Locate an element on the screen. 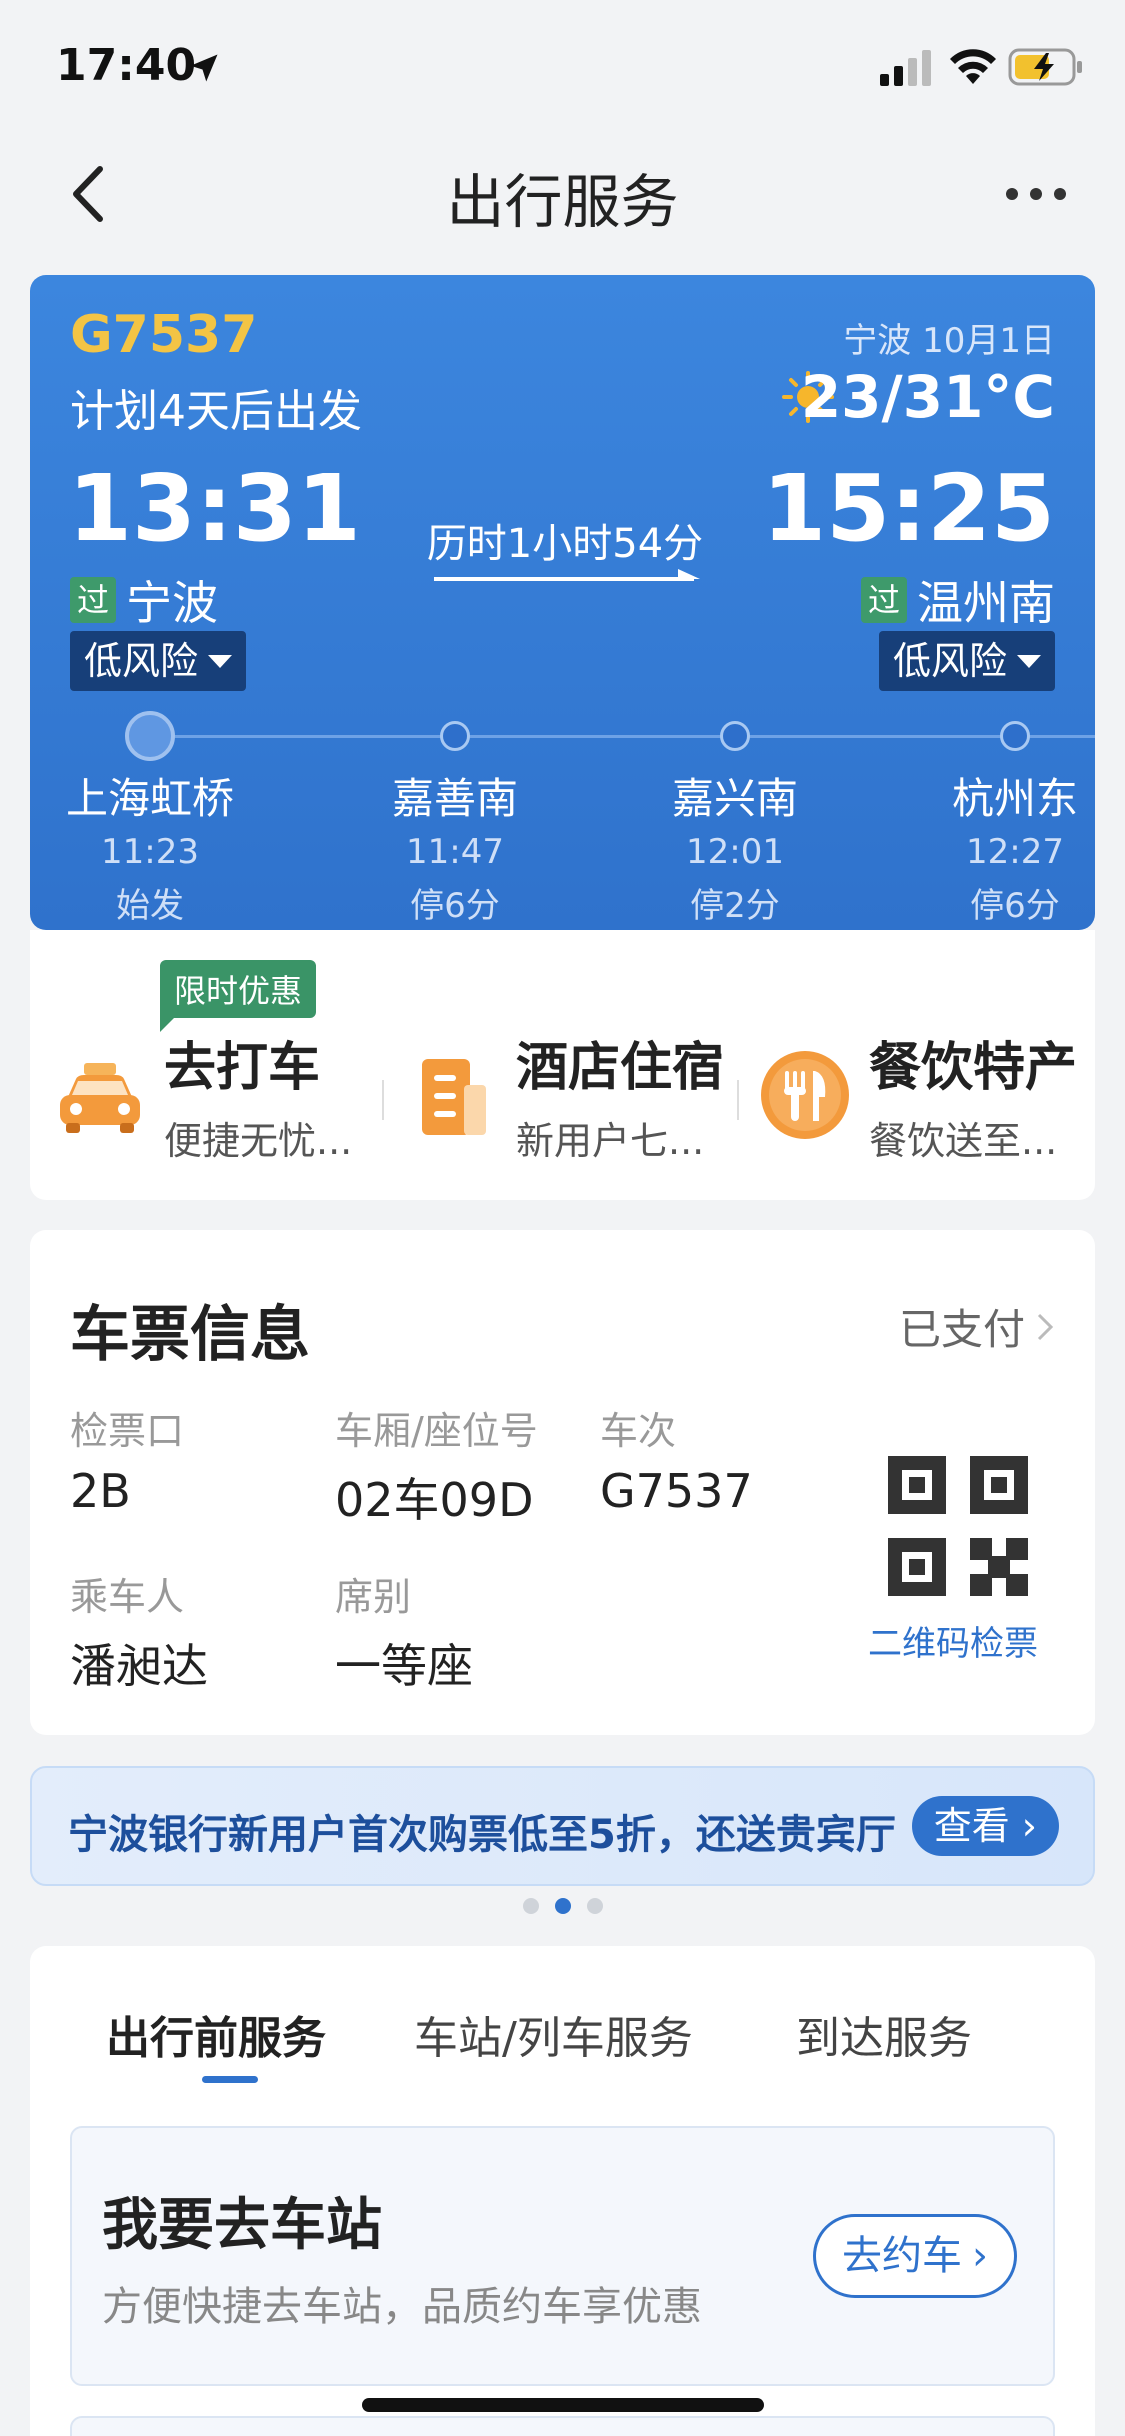 The image size is (1125, 2436). stop-item: 嘉兴南 12:01 停2分 is located at coordinates (735, 846).